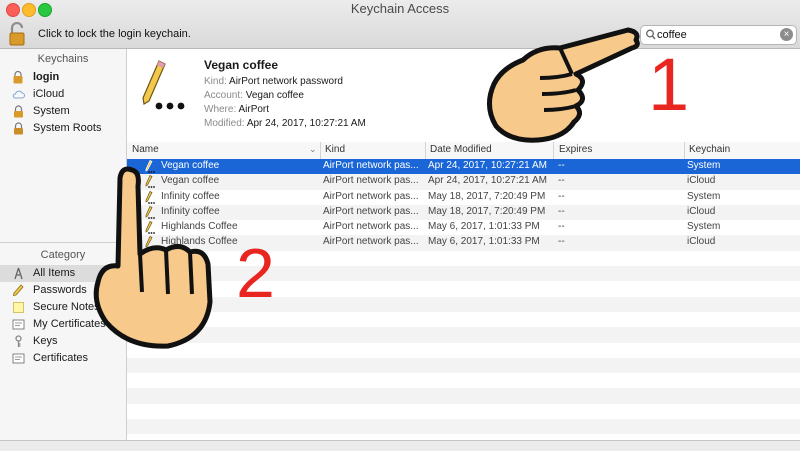  What do you see at coordinates (215, 81) in the screenshot?
I see `kind-label: Kind:` at bounding box center [215, 81].